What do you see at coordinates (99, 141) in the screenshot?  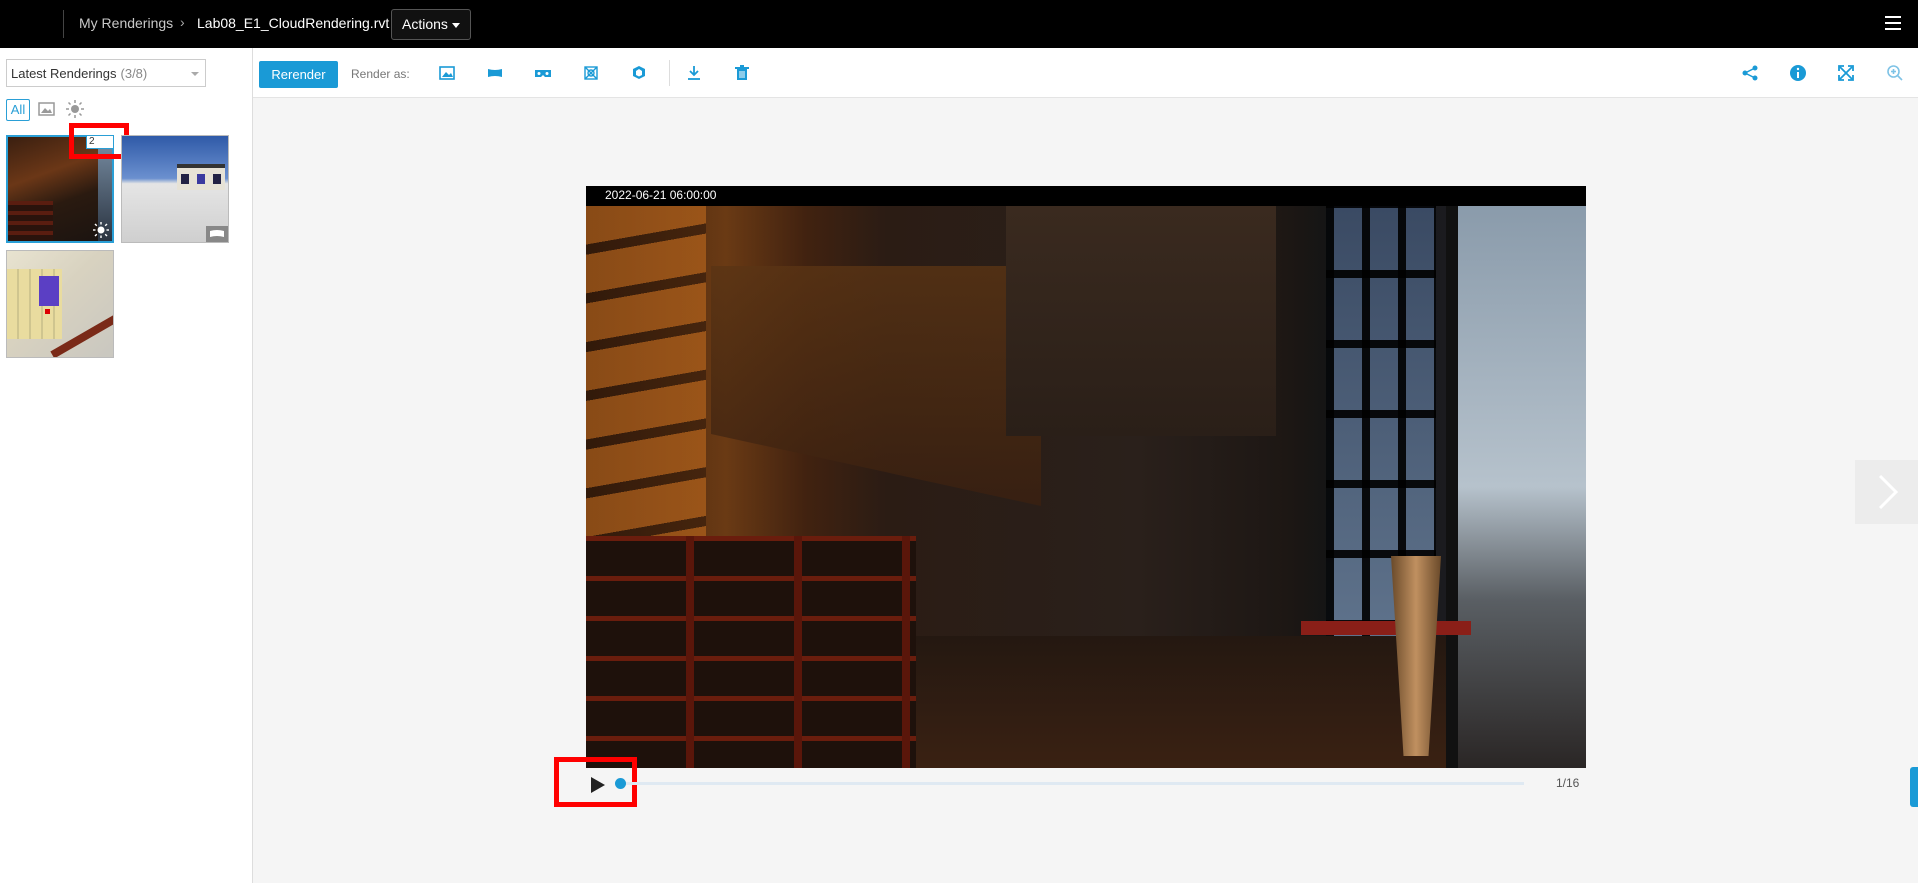 I see `highlight-box-badge` at bounding box center [99, 141].